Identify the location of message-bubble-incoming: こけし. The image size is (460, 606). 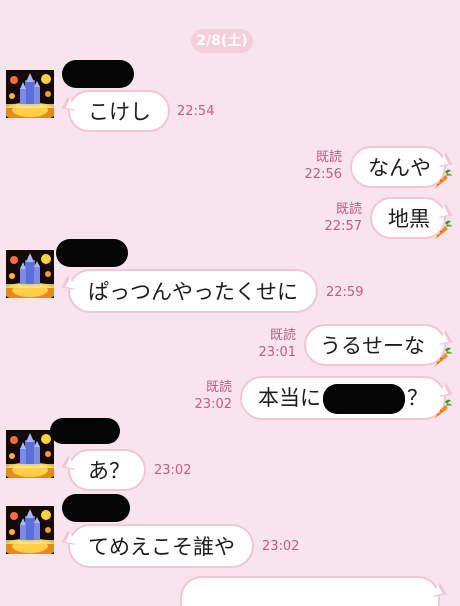
(119, 111).